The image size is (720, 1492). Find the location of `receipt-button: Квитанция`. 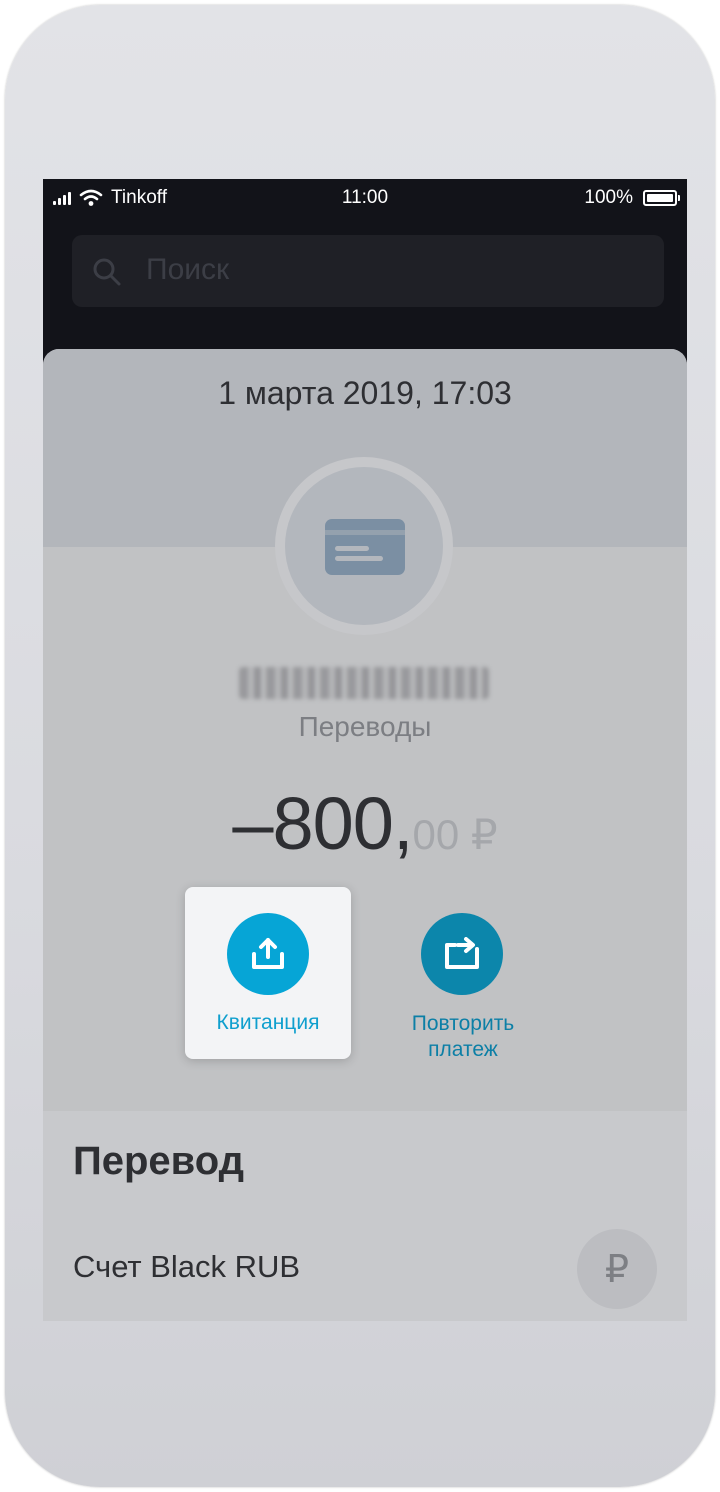

receipt-button: Квитанция is located at coordinates (268, 973).